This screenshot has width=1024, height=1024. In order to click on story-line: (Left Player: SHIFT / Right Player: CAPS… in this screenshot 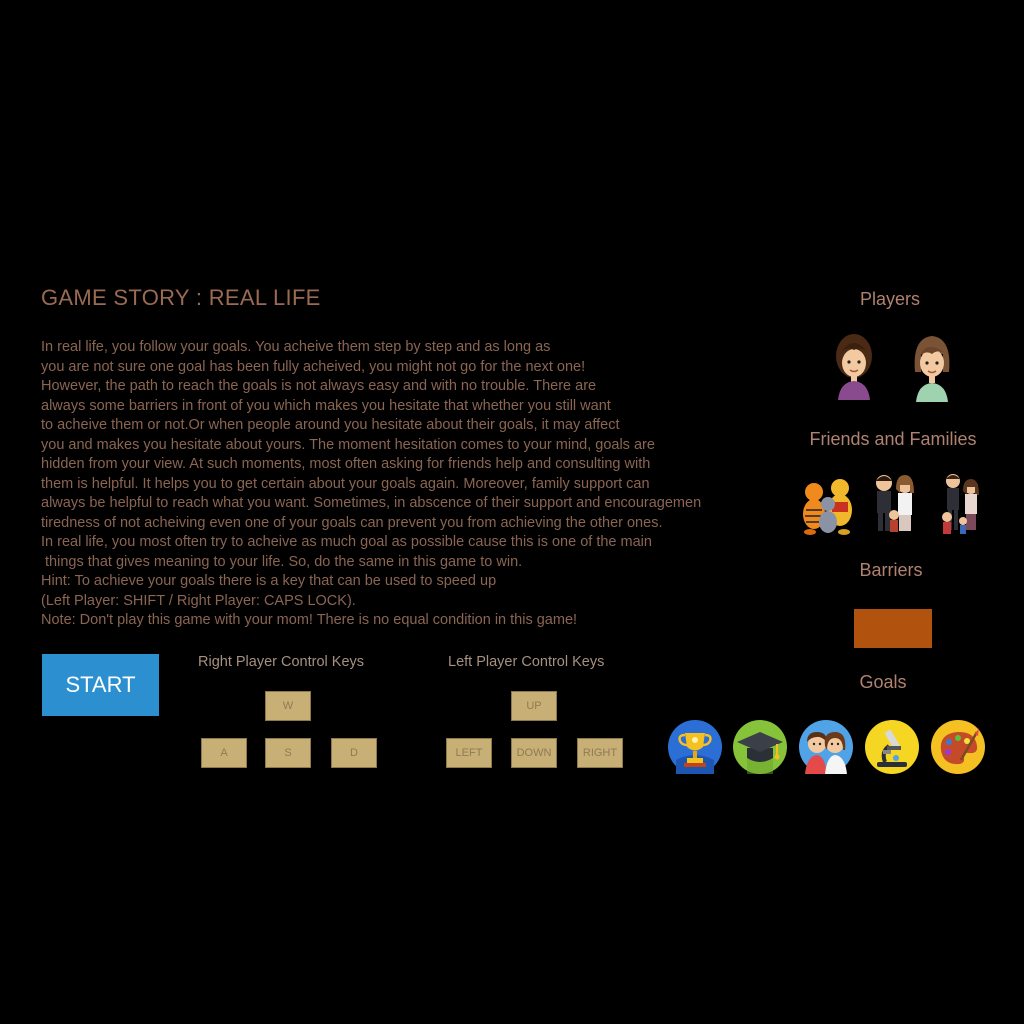, I will do `click(198, 600)`.